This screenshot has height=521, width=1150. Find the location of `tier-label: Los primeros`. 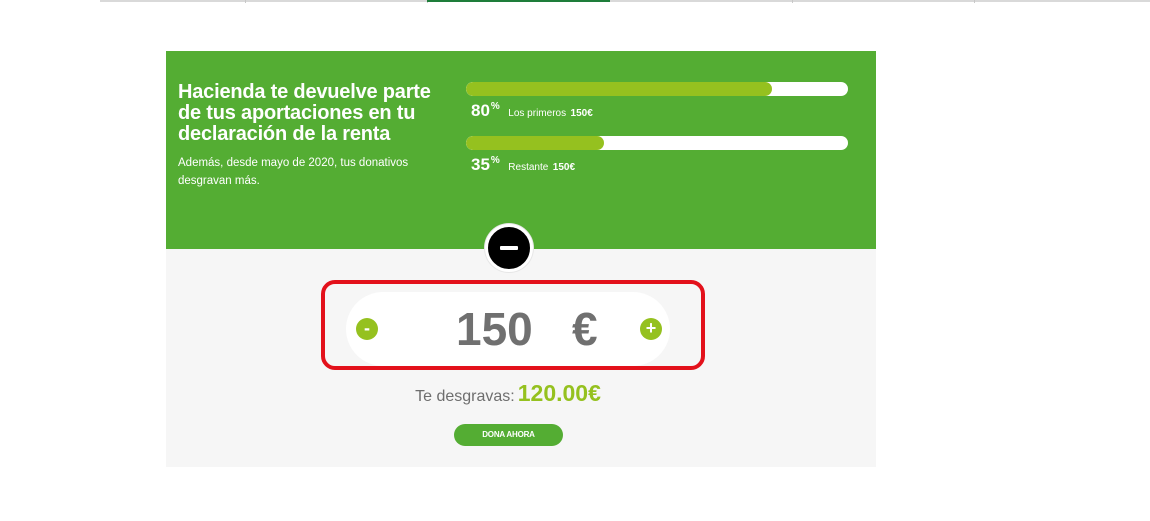

tier-label: Los primeros is located at coordinates (537, 113).